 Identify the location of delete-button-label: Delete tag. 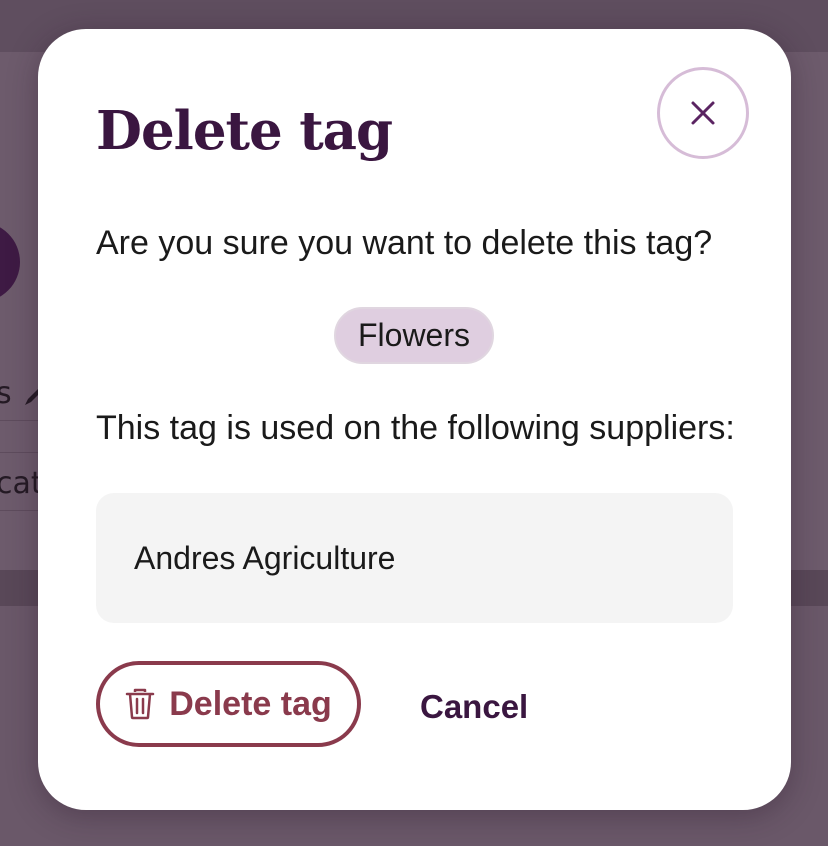
(250, 703).